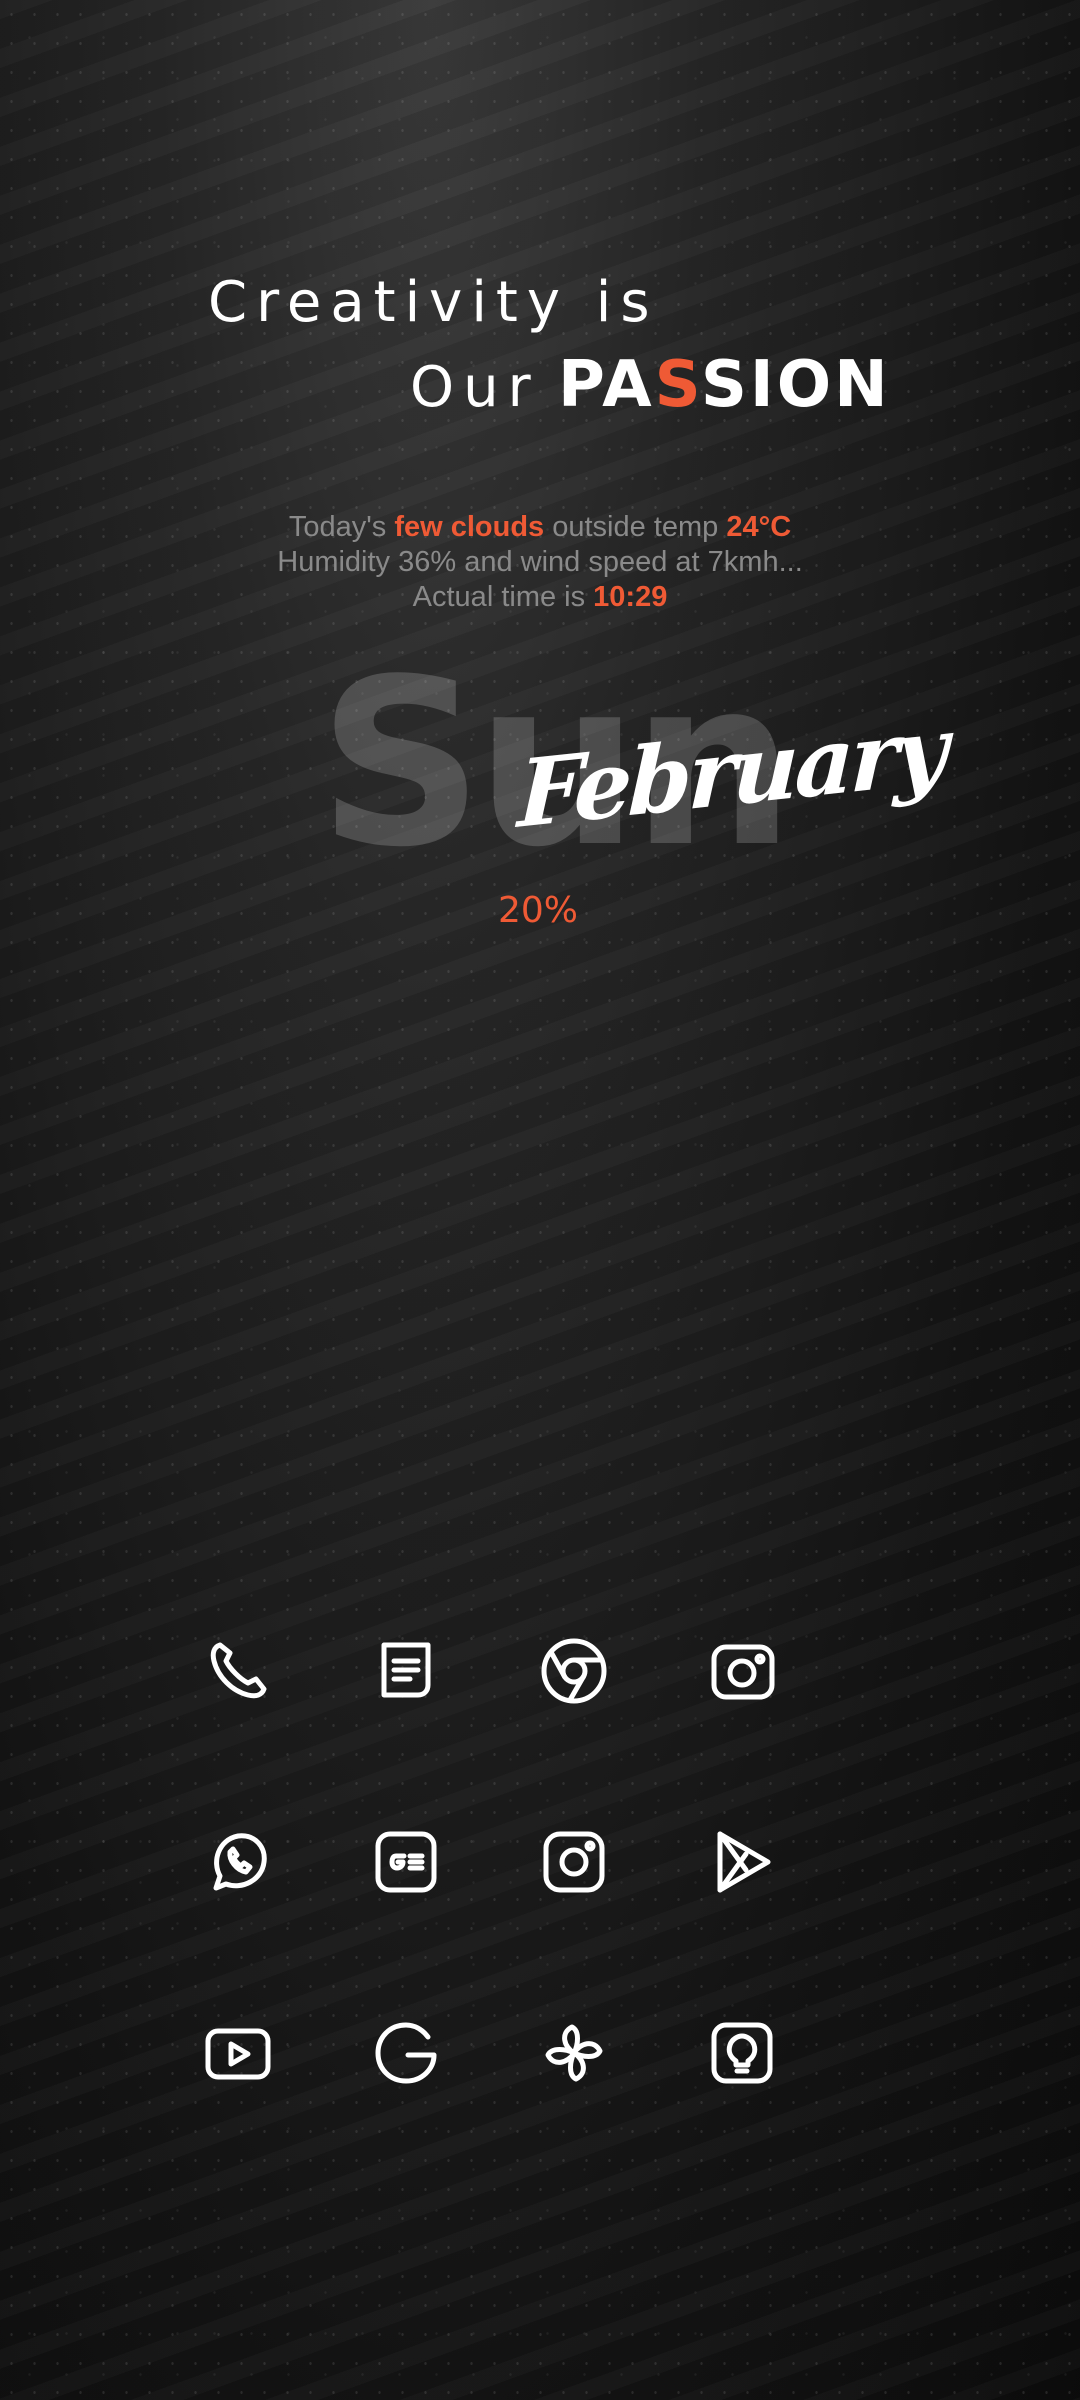  What do you see at coordinates (742, 1671) in the screenshot?
I see `camera-icon` at bounding box center [742, 1671].